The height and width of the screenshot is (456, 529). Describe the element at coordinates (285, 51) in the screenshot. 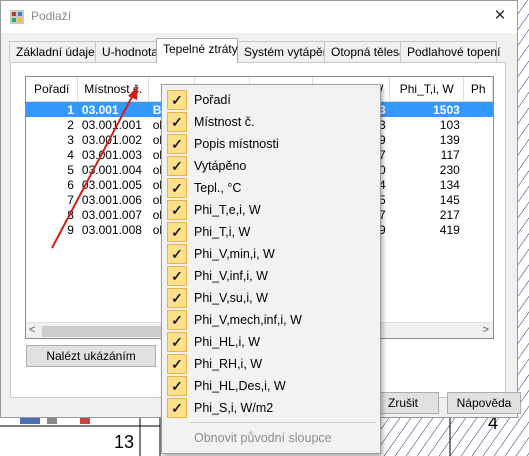

I see `tab-system-vytapeni: Systém vytápění` at that location.